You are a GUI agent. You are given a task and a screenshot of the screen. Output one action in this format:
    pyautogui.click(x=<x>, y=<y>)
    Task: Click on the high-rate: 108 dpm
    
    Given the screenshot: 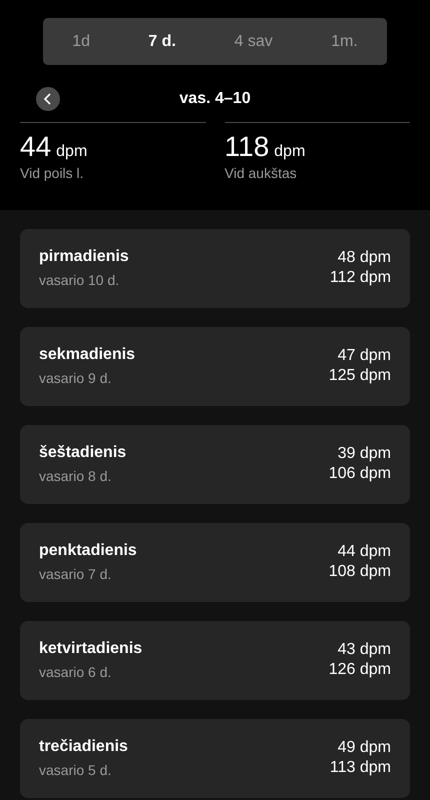 What is the action you would take?
    pyautogui.click(x=359, y=572)
    